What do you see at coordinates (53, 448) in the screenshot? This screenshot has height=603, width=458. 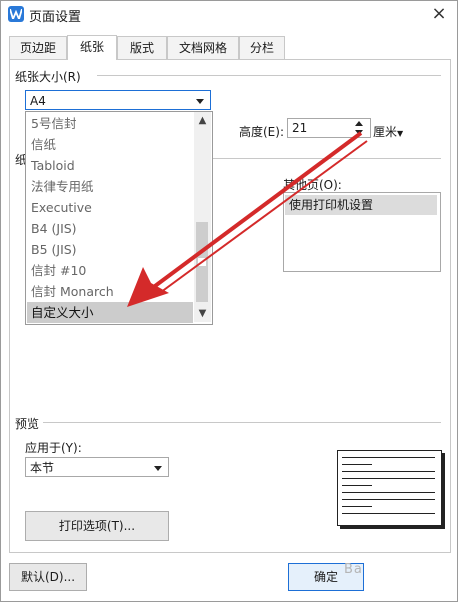 I see `apply-to-label: 应用于(Y):` at bounding box center [53, 448].